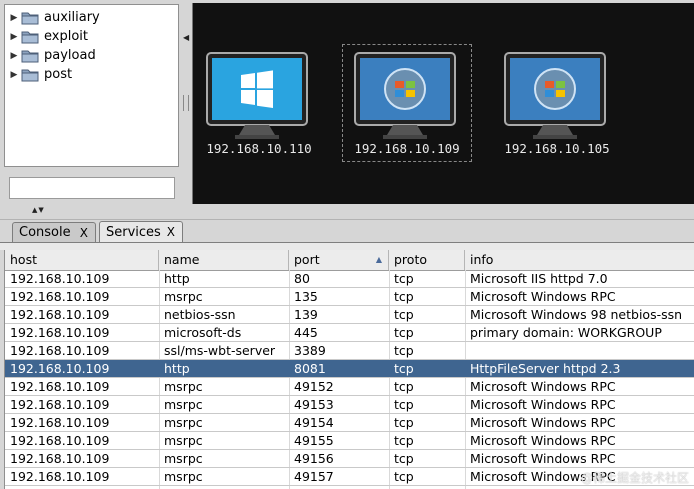 This screenshot has height=489, width=694. I want to click on cell-info, so click(579, 351).